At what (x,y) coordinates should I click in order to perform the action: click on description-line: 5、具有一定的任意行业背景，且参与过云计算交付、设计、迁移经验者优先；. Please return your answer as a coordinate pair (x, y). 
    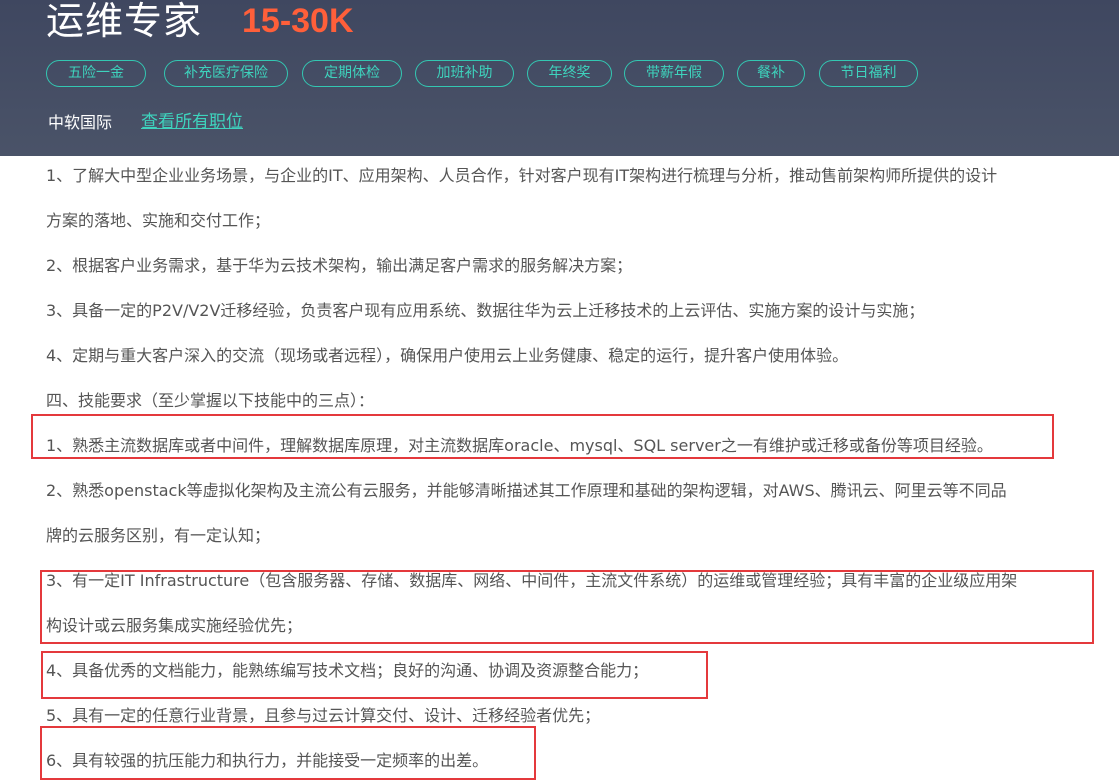
    Looking at the image, I should click on (323, 715).